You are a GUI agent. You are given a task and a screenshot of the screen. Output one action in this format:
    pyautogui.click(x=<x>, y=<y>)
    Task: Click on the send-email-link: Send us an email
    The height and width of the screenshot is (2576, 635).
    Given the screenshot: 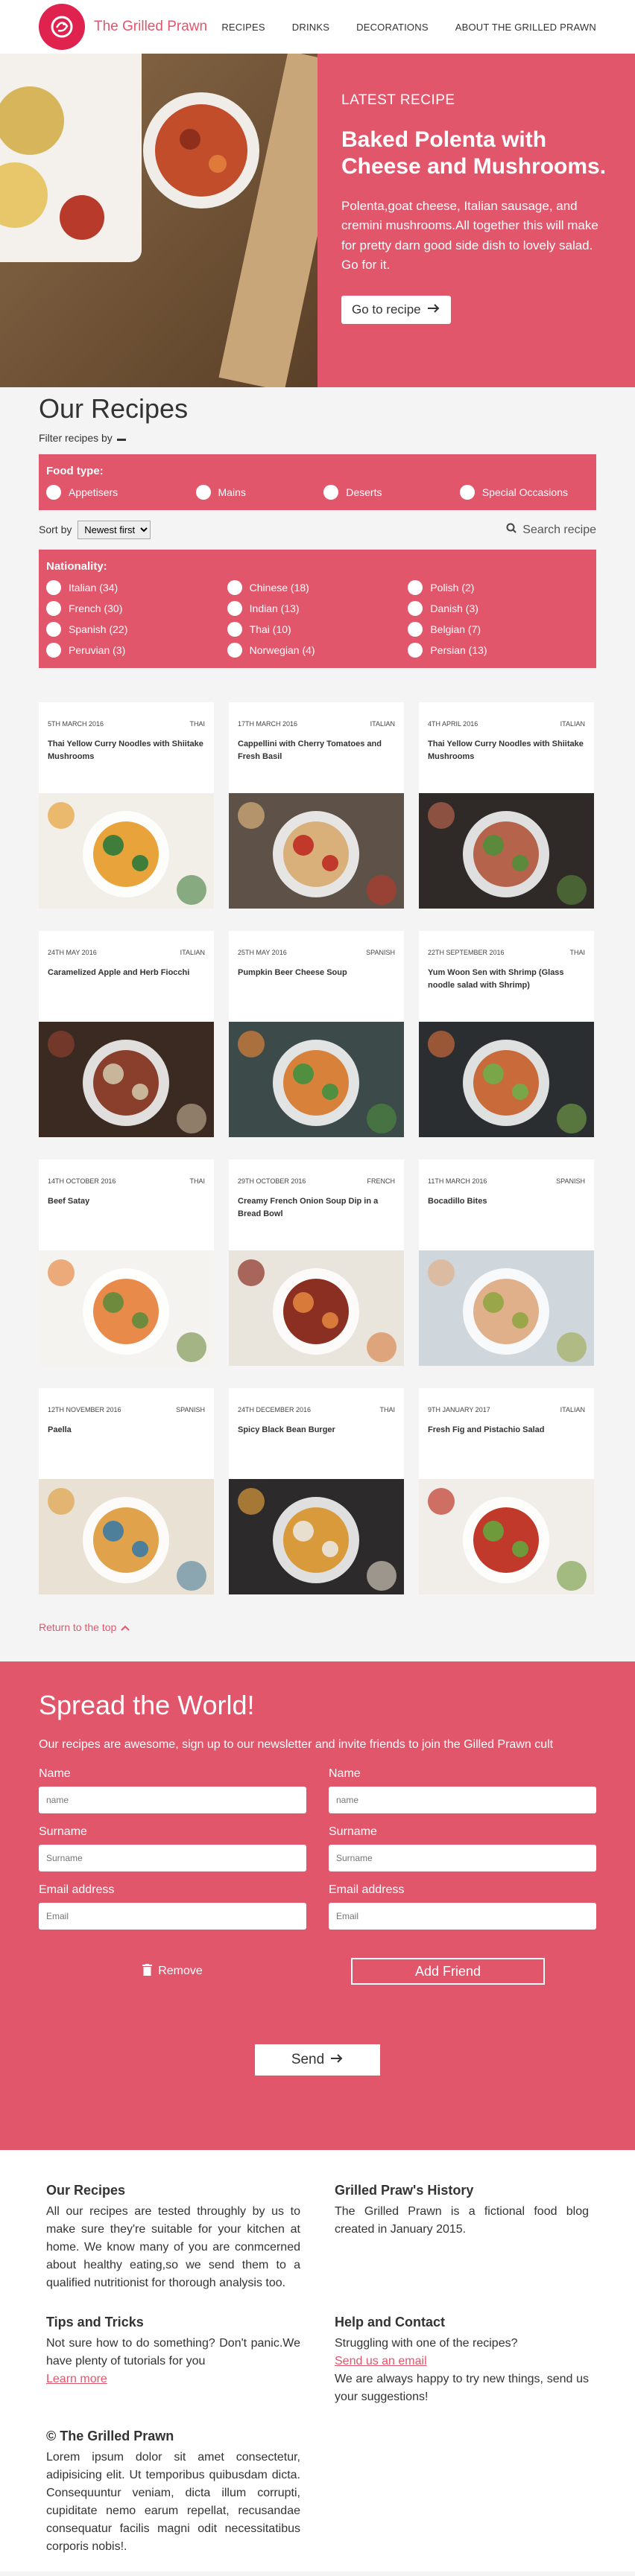 What is the action you would take?
    pyautogui.click(x=462, y=2361)
    